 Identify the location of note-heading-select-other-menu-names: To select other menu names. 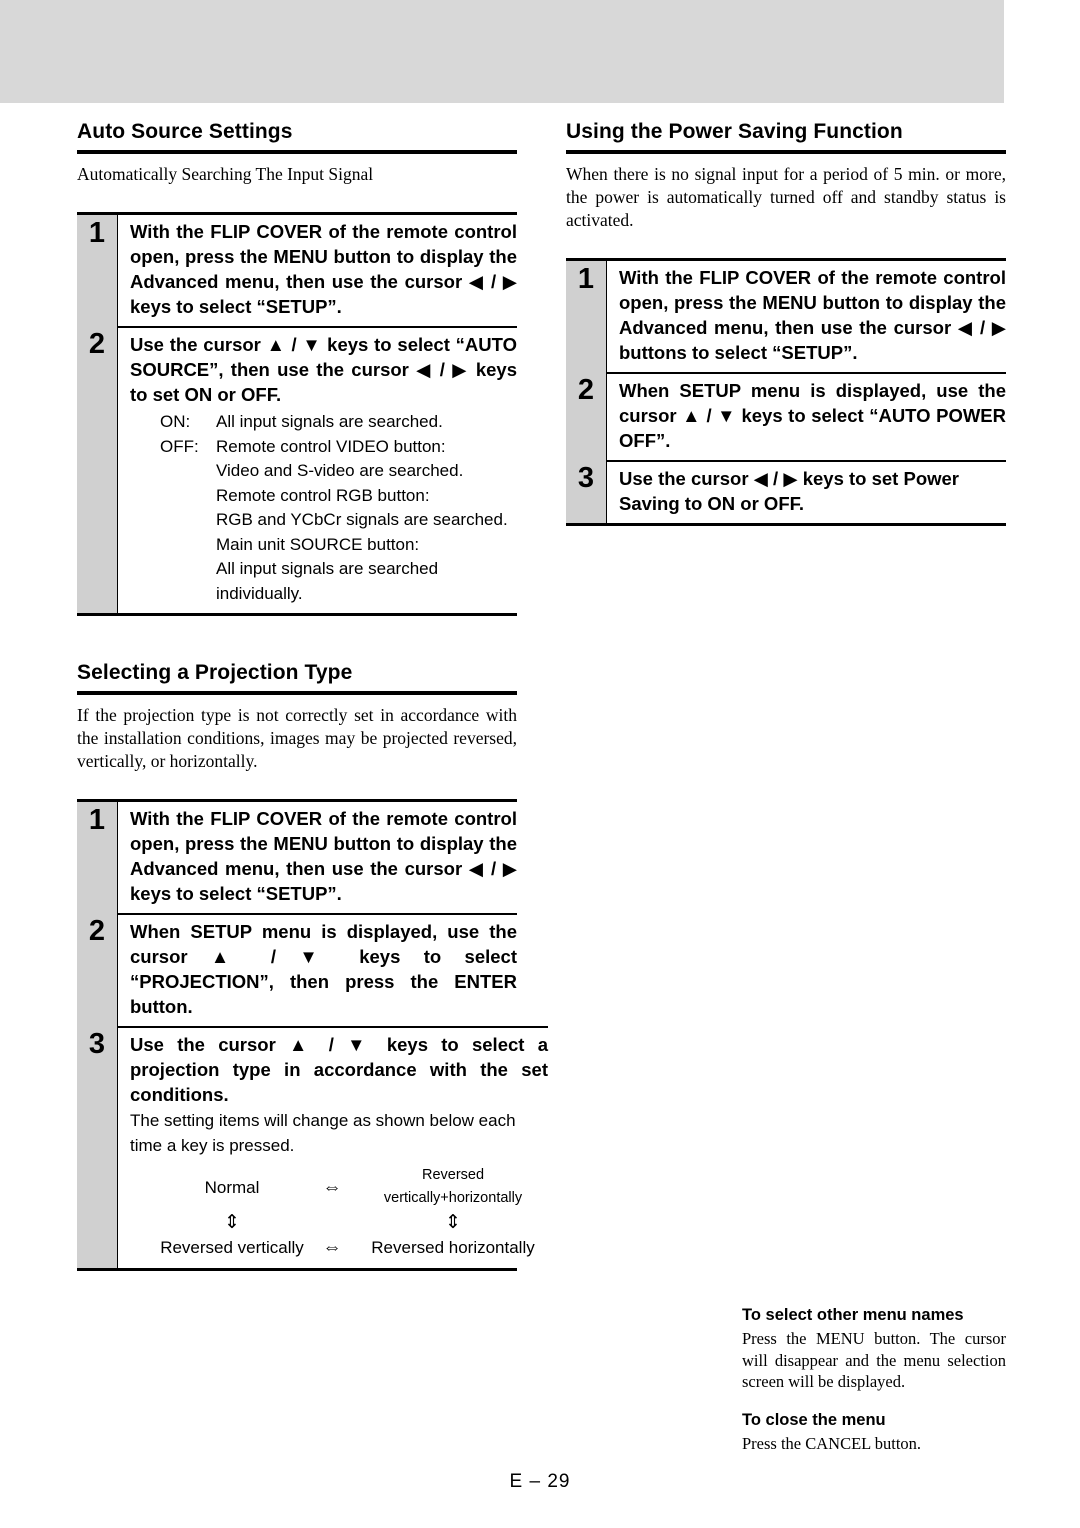
(853, 1315).